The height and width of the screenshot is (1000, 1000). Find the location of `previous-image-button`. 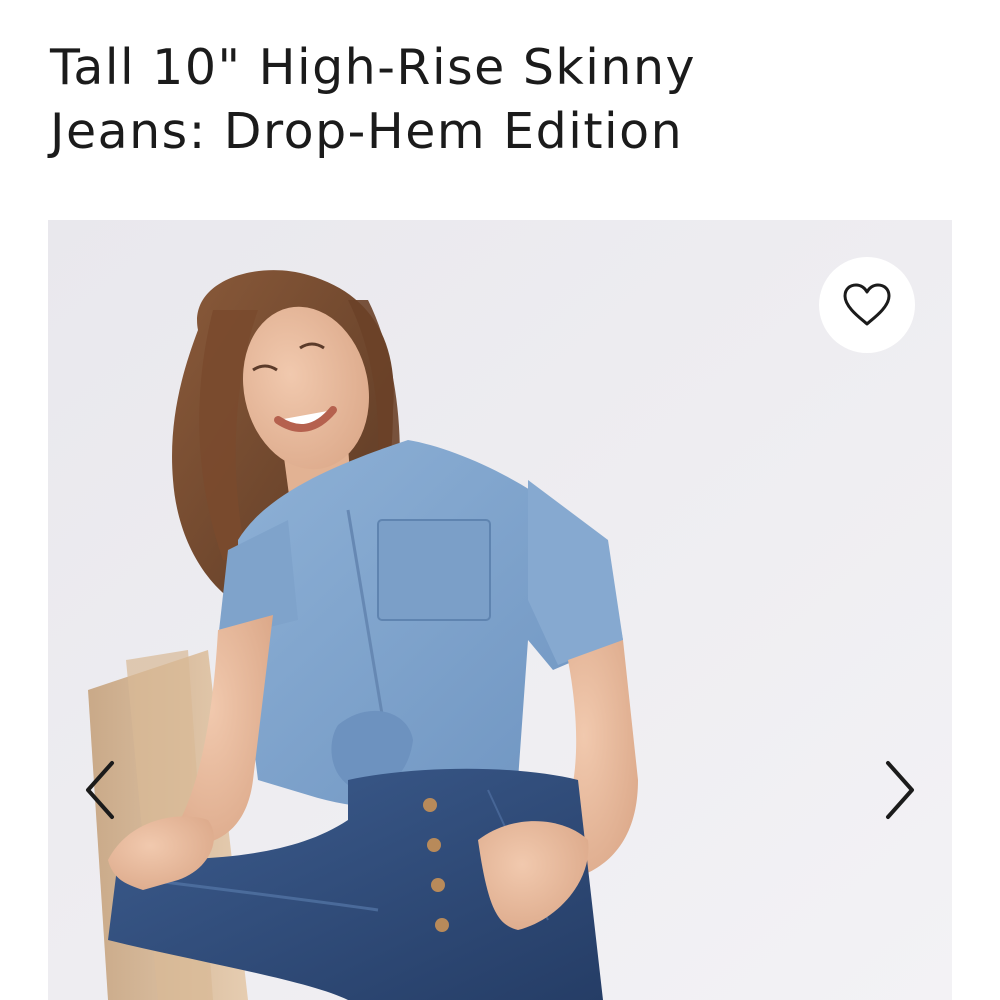

previous-image-button is located at coordinates (100, 790).